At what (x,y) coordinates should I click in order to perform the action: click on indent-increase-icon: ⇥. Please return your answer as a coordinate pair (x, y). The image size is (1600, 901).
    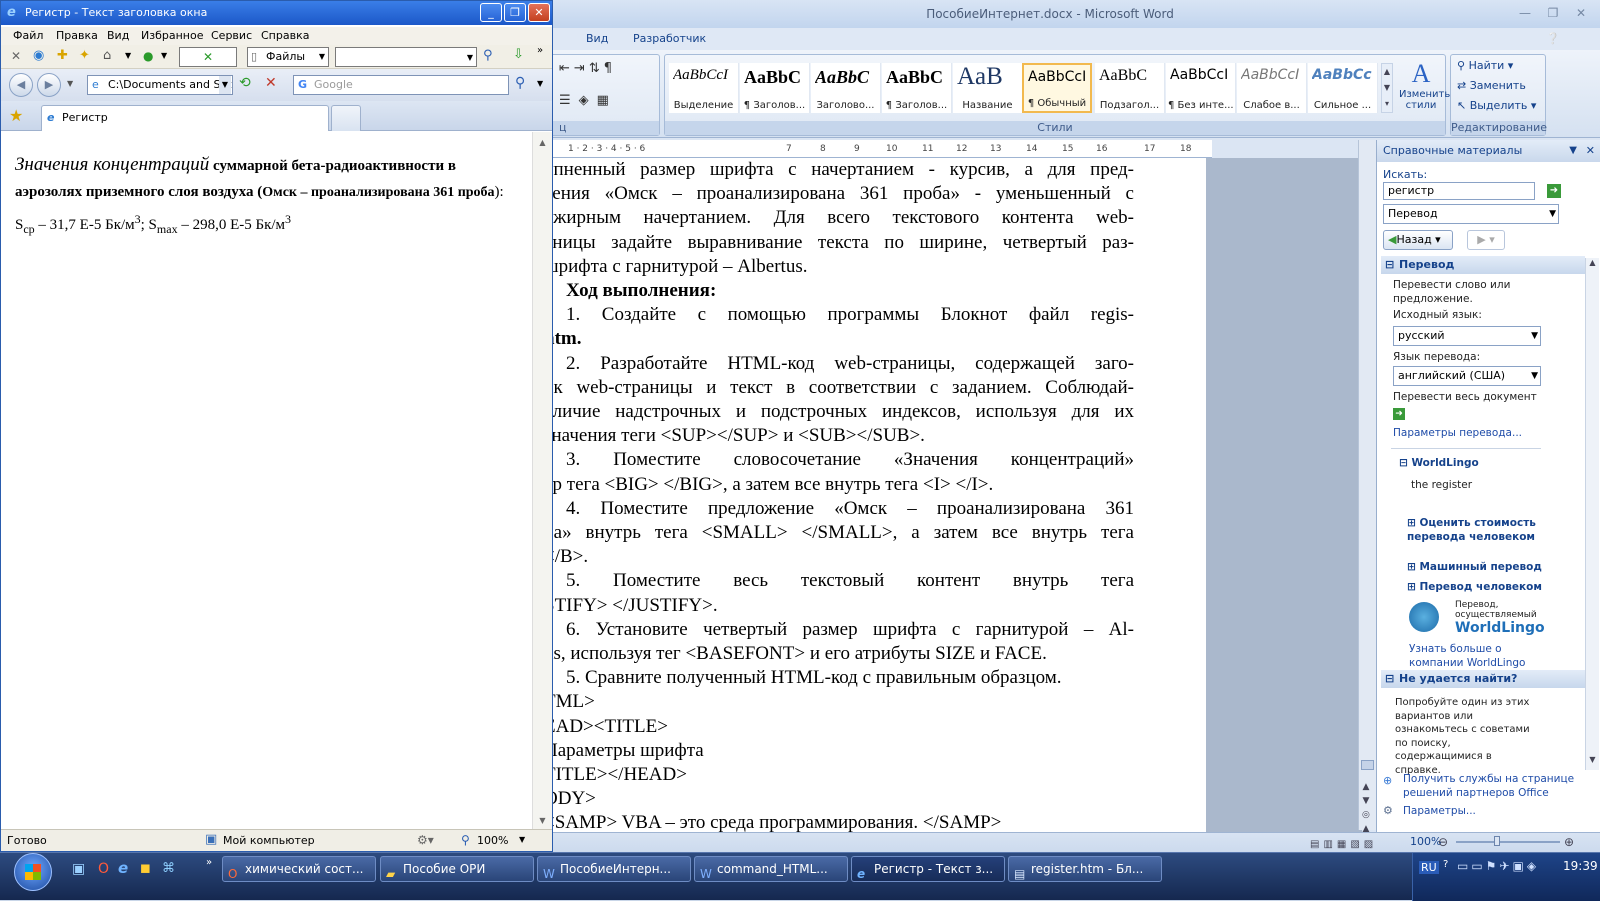
    Looking at the image, I should click on (579, 68).